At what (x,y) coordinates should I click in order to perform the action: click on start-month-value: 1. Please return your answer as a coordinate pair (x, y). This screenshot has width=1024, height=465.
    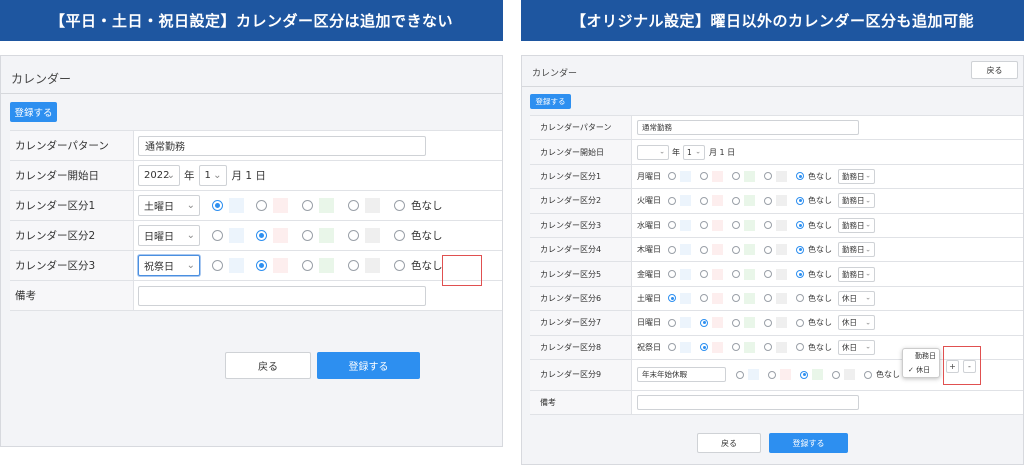
    Looking at the image, I should click on (689, 152).